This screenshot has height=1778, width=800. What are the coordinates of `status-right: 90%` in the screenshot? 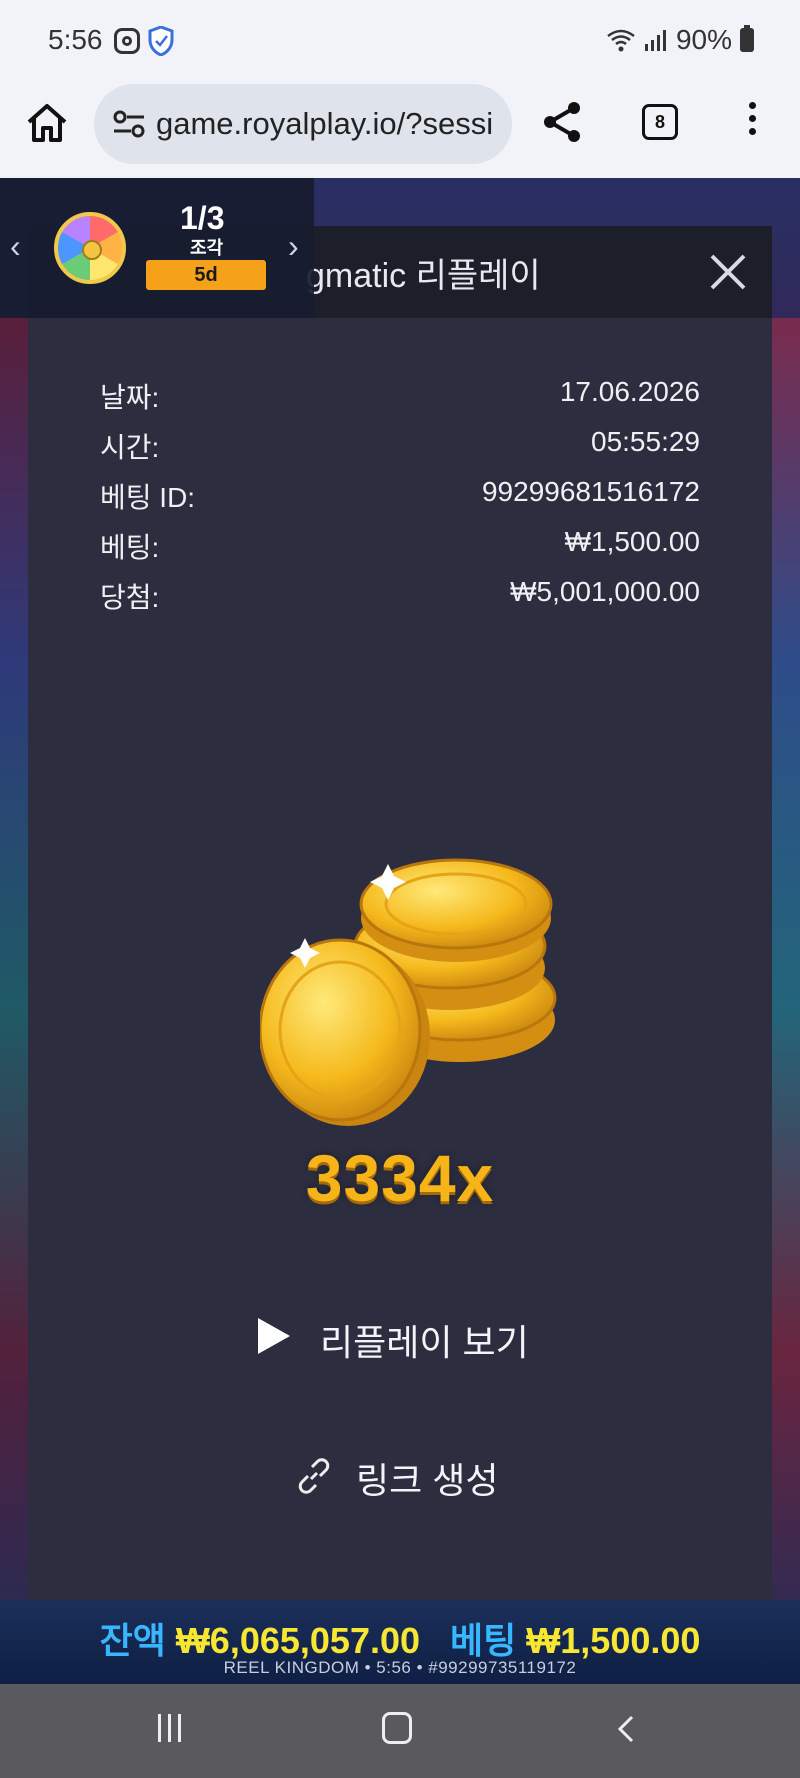 It's located at (680, 40).